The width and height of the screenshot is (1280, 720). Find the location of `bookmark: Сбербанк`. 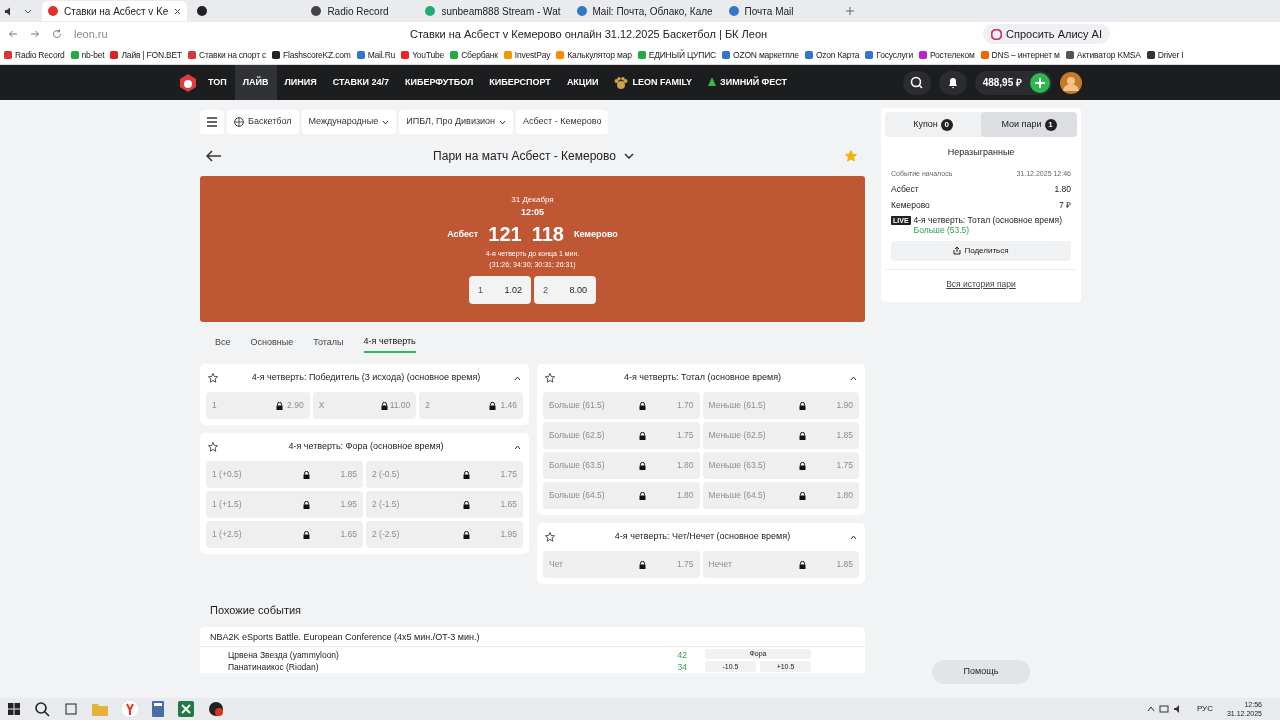

bookmark: Сбербанк is located at coordinates (474, 55).